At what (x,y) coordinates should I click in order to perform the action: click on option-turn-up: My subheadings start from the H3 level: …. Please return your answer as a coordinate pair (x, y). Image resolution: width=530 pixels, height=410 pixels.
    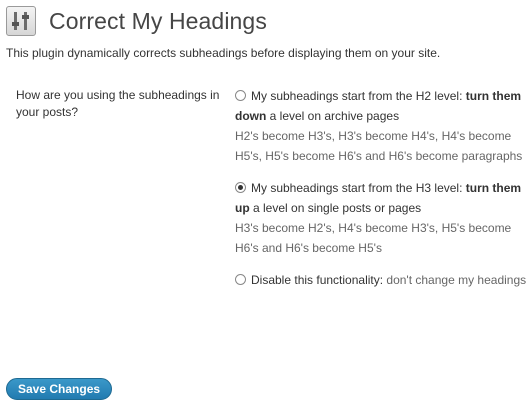
    Looking at the image, I should click on (381, 218).